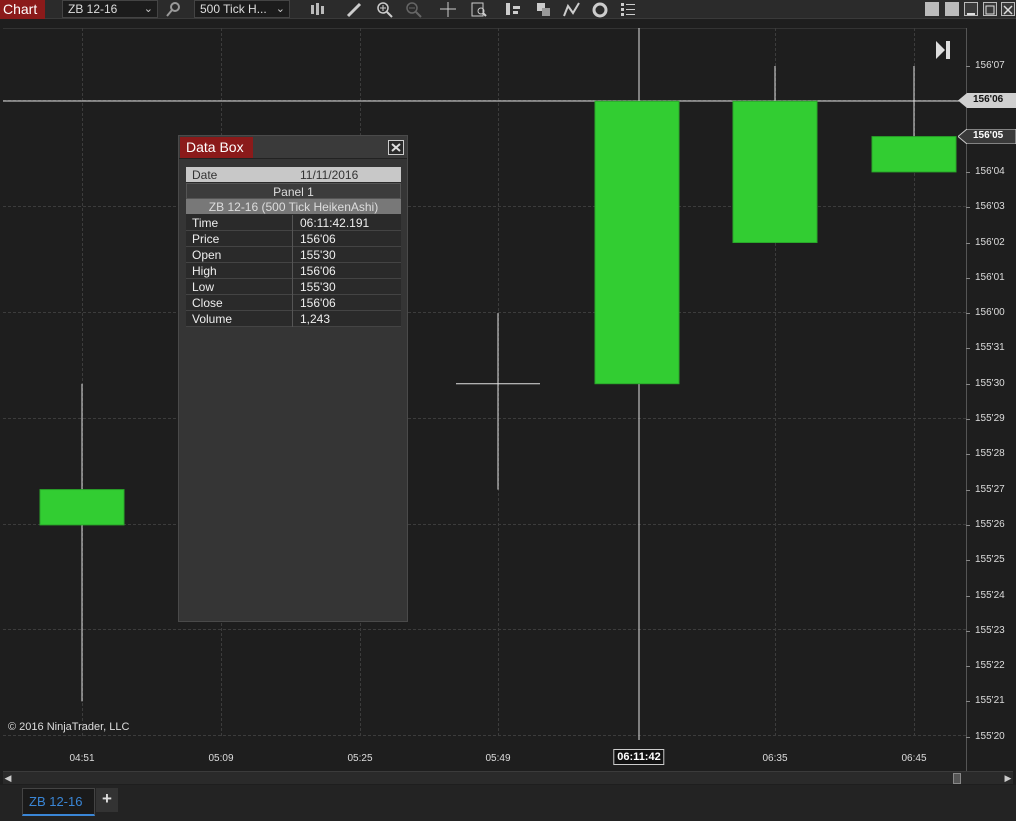 The width and height of the screenshot is (1016, 821). Describe the element at coordinates (775, 758) in the screenshot. I see `time-tick-label: 06:35` at that location.